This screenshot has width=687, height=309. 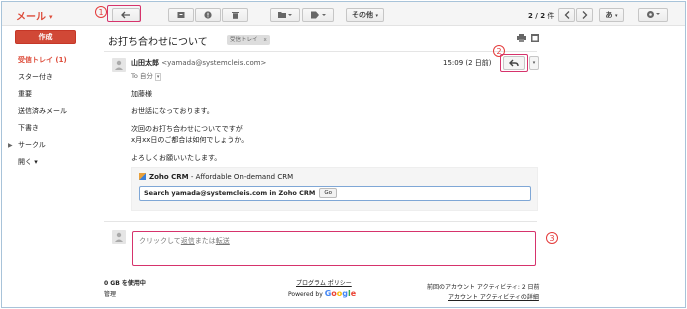 What do you see at coordinates (188, 241) in the screenshot?
I see `reply-link: 返信` at bounding box center [188, 241].